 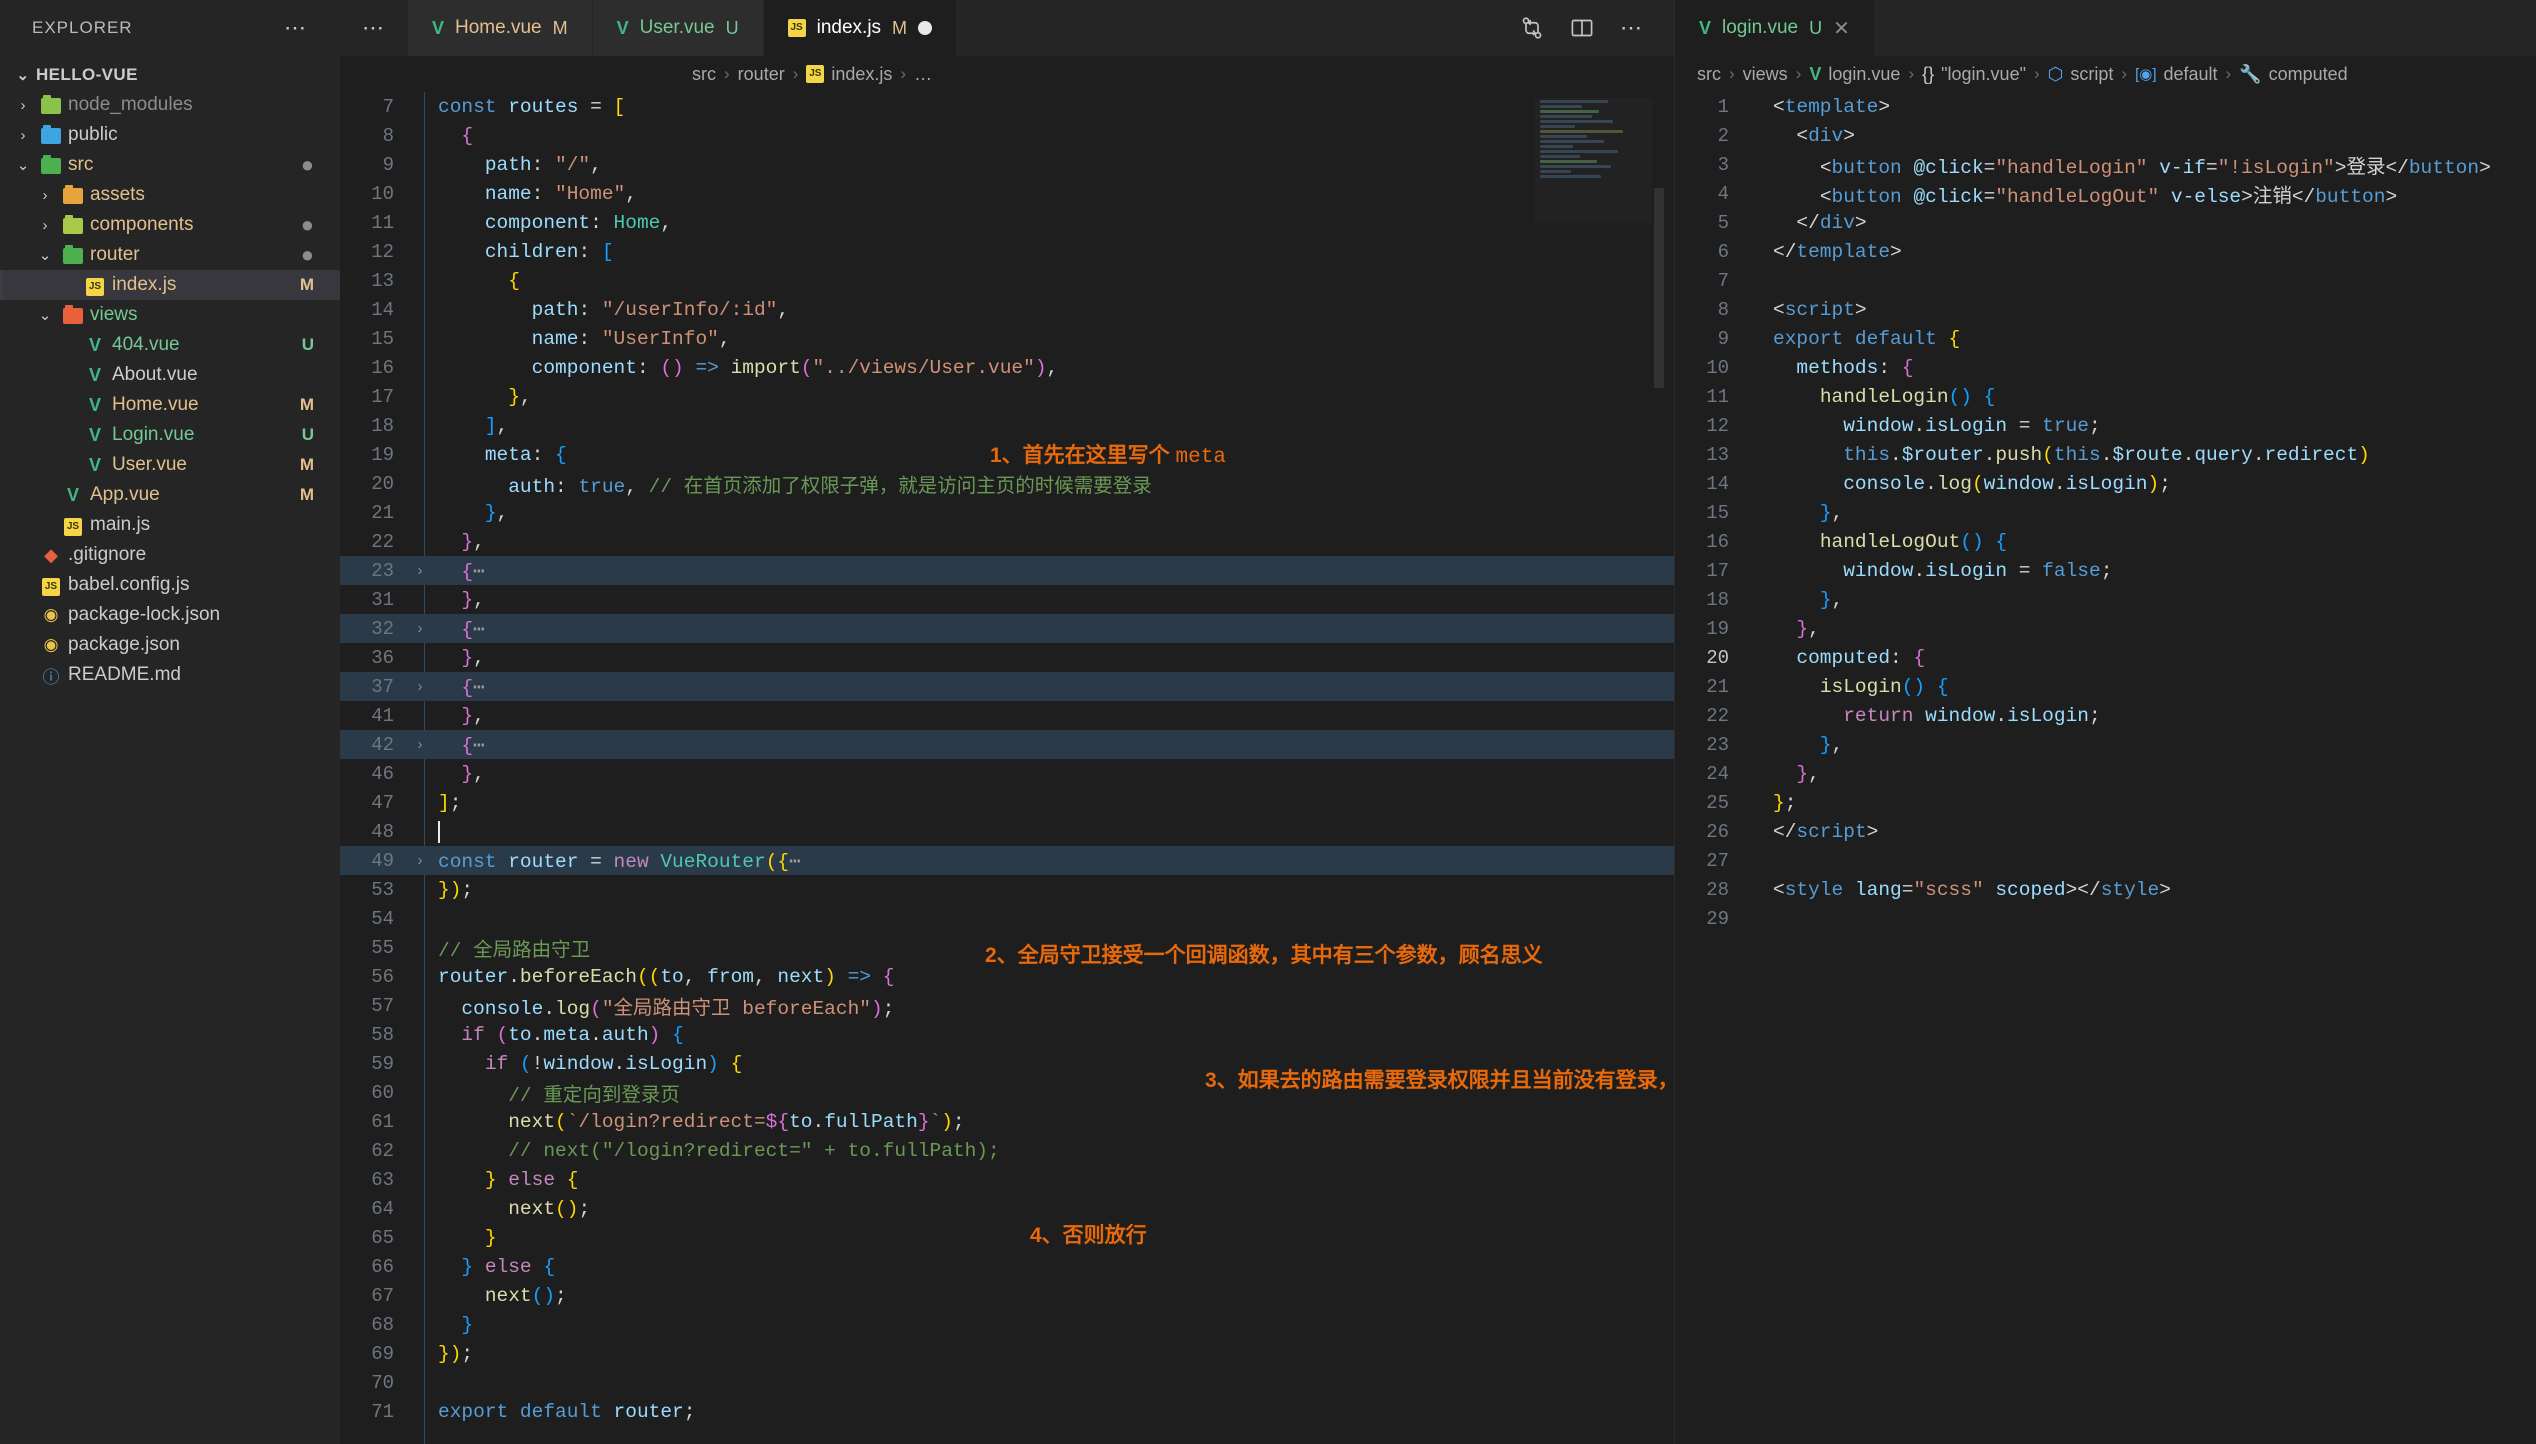 What do you see at coordinates (925, 28) in the screenshot?
I see `unsaved-dot-icon` at bounding box center [925, 28].